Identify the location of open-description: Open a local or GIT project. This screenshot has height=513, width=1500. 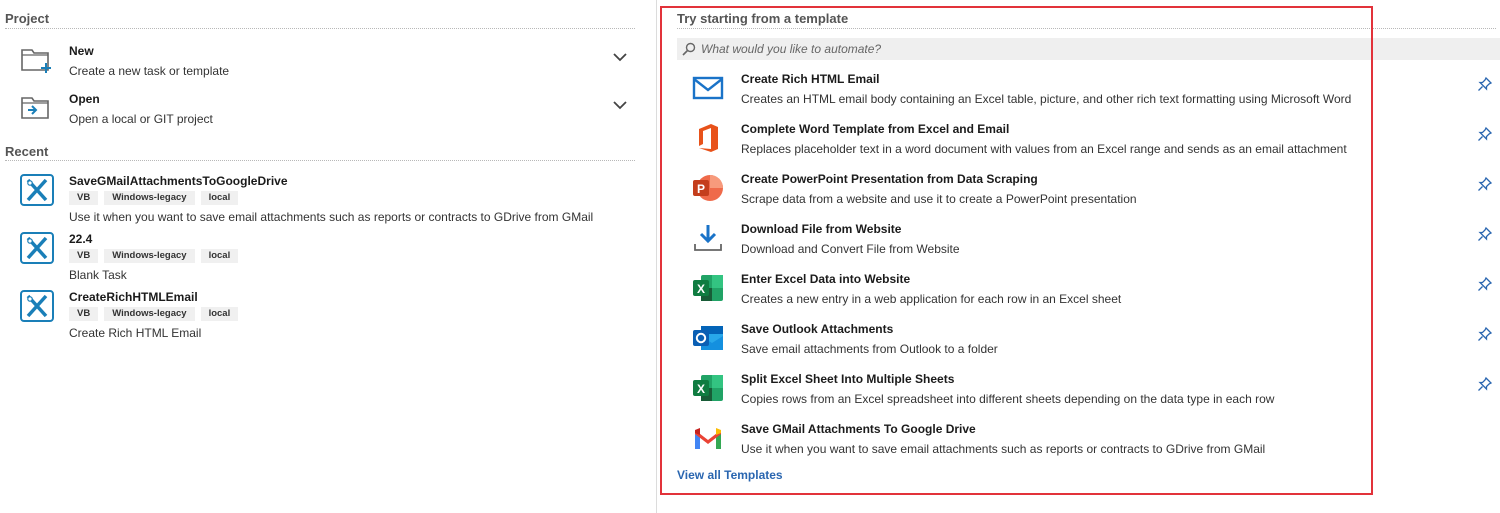
(141, 119).